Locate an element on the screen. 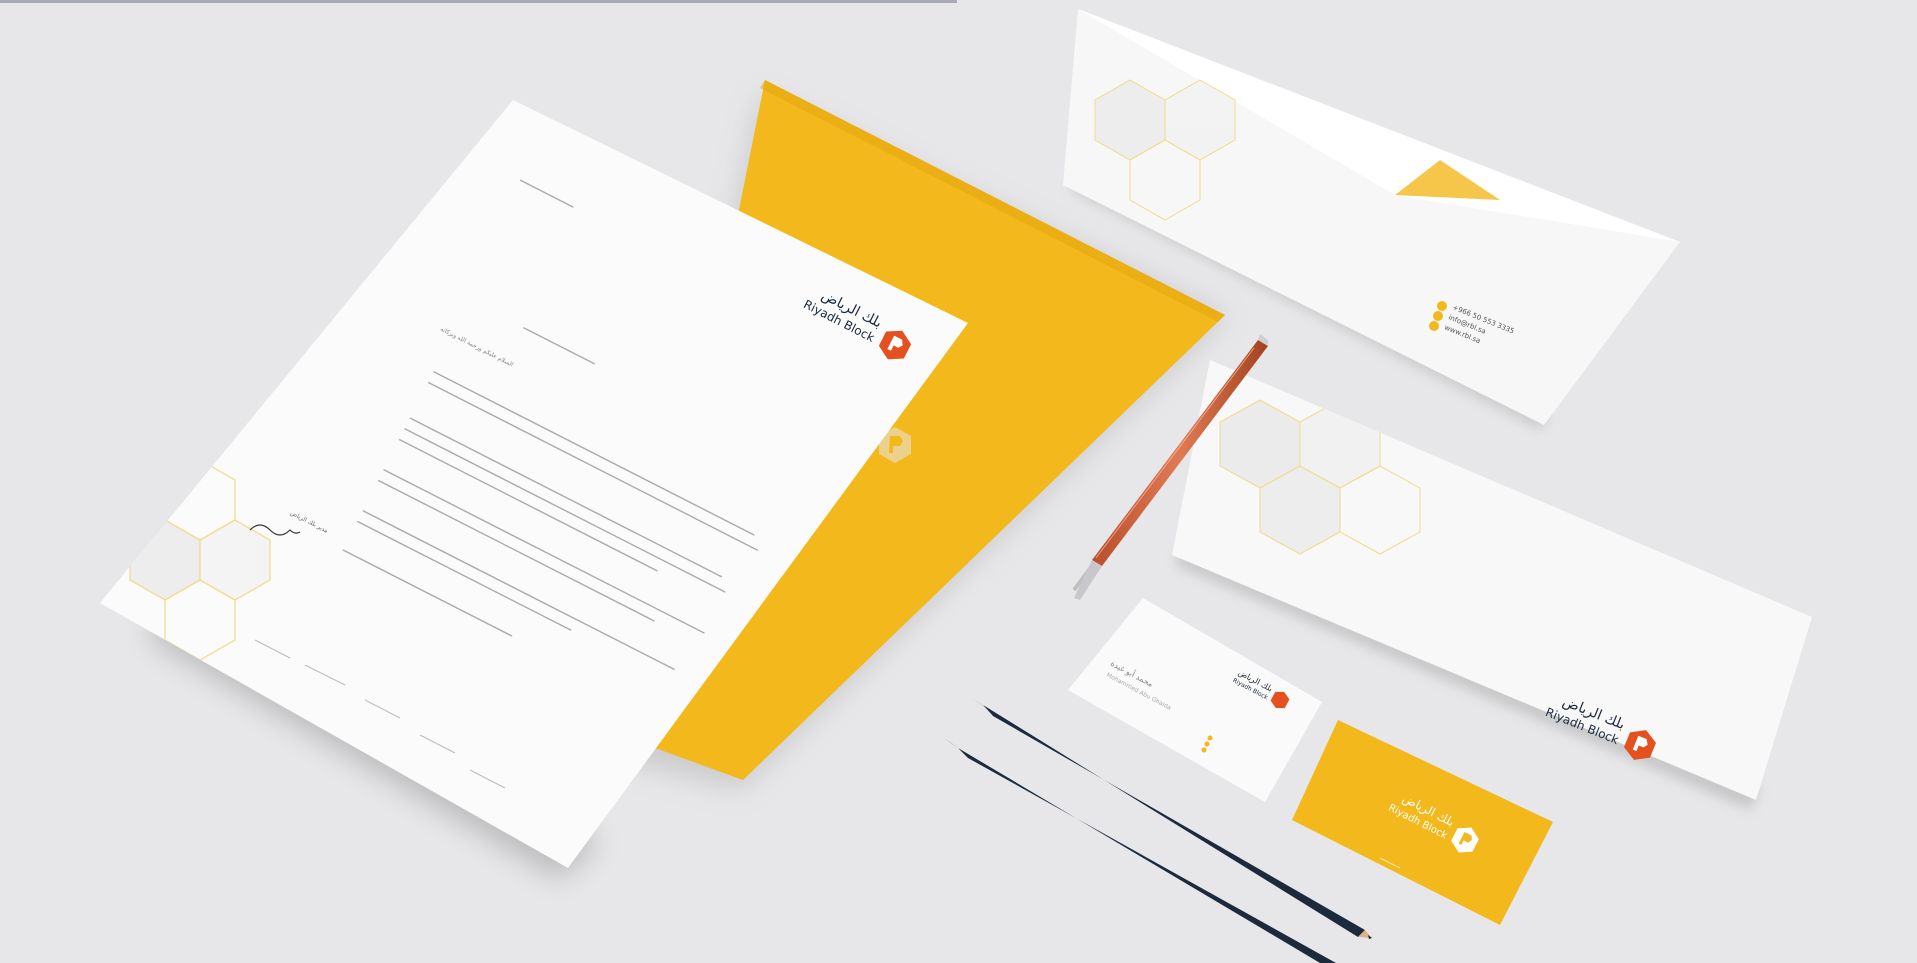  email-icon is located at coordinates (1438, 316).